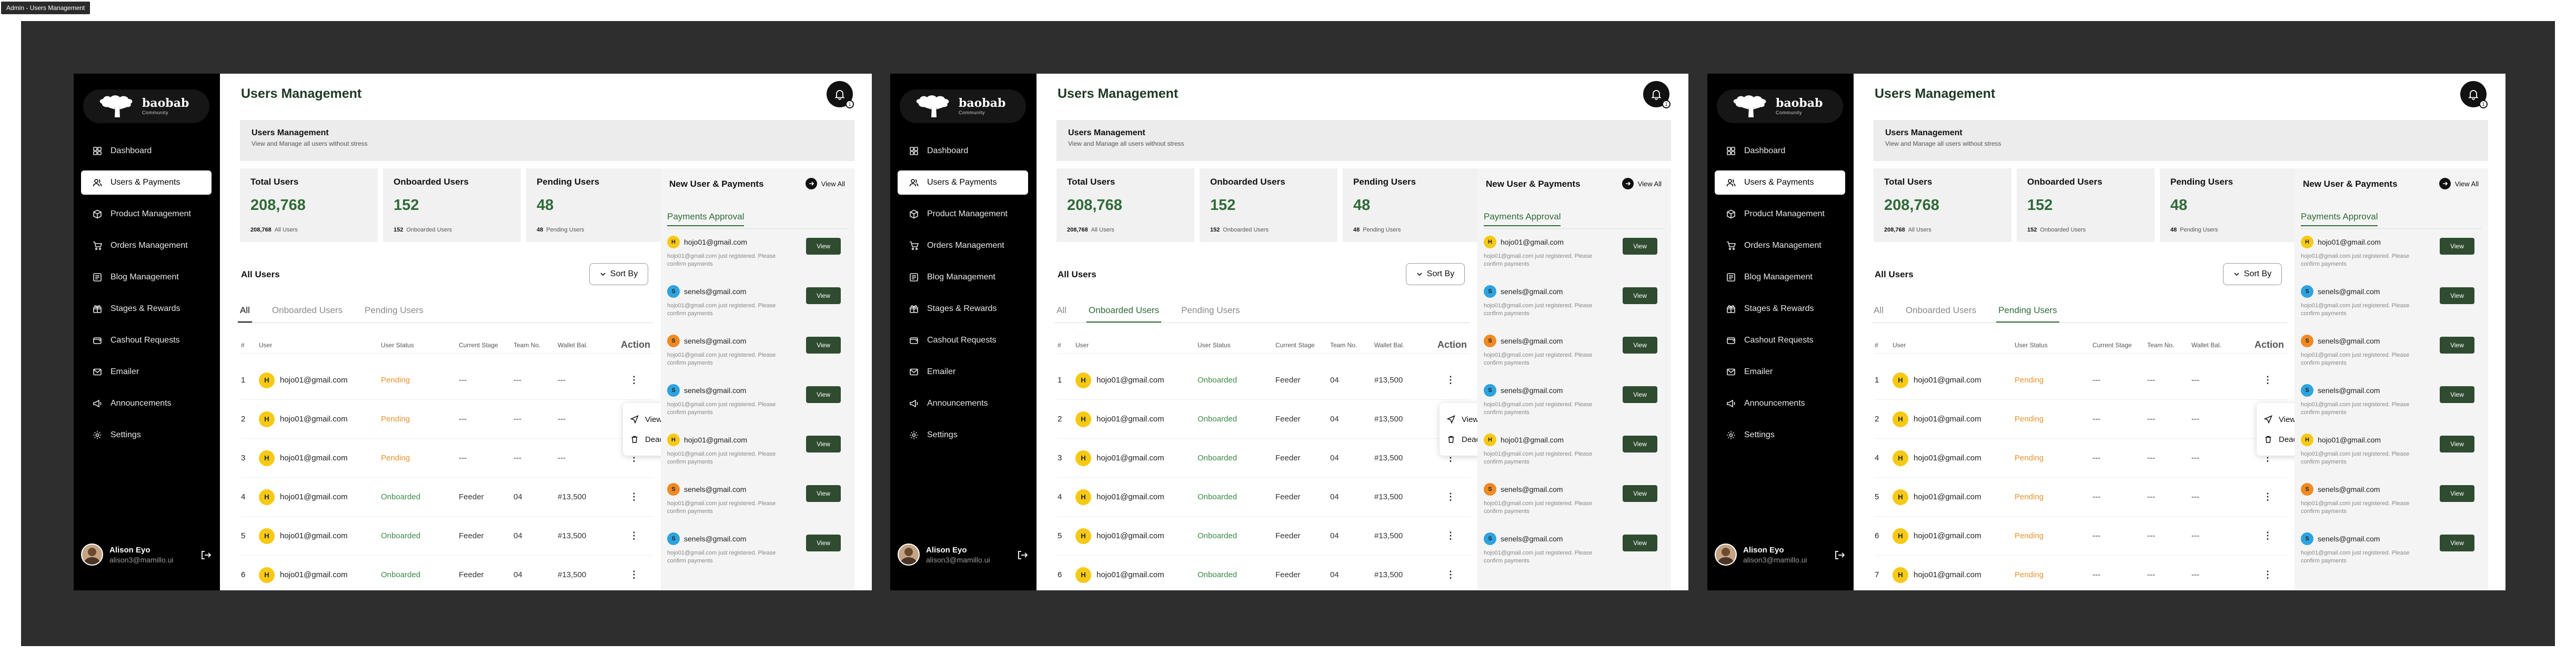 This screenshot has width=2576, height=664. What do you see at coordinates (1352, 345) in the screenshot?
I see `column-header: Team No.` at bounding box center [1352, 345].